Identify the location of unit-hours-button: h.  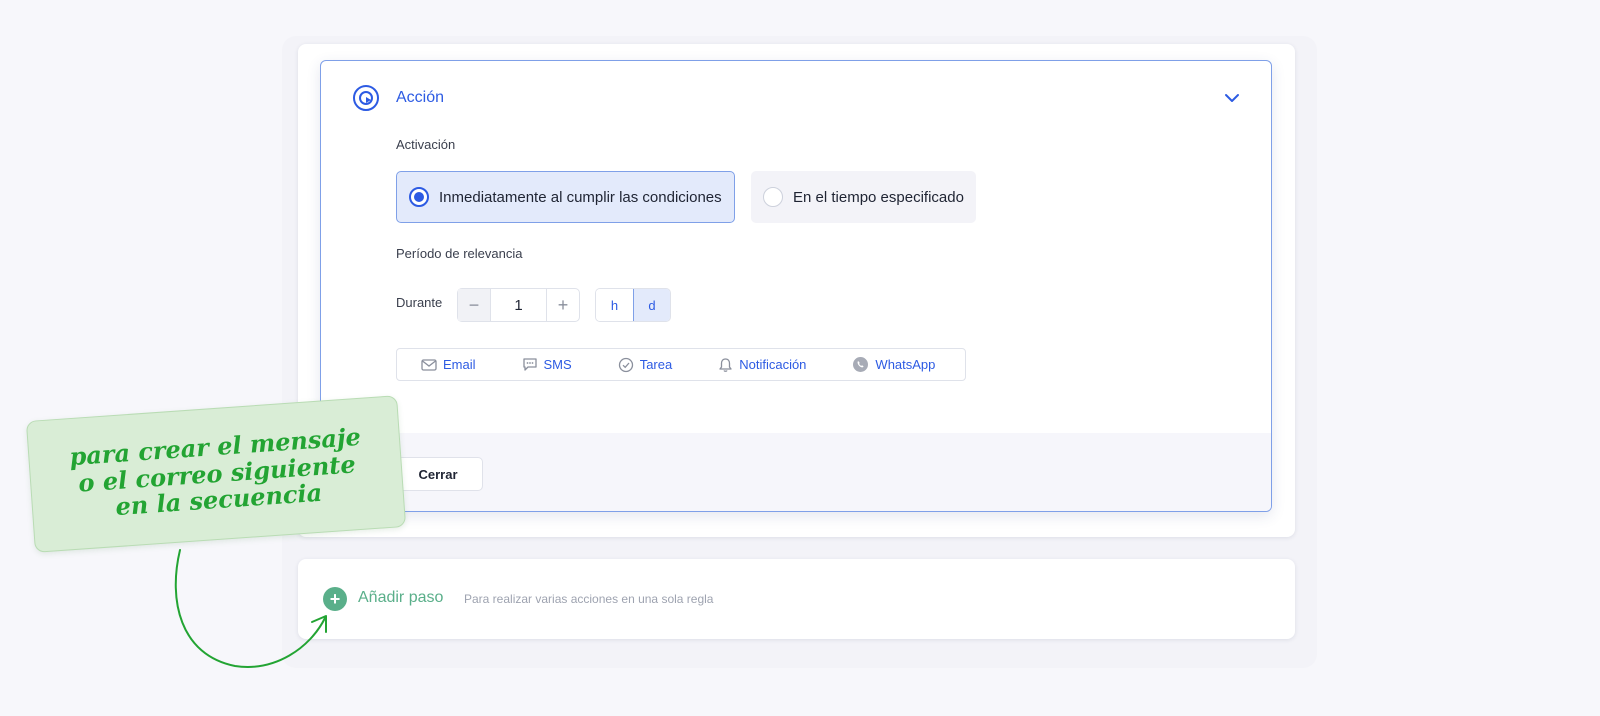
(614, 305).